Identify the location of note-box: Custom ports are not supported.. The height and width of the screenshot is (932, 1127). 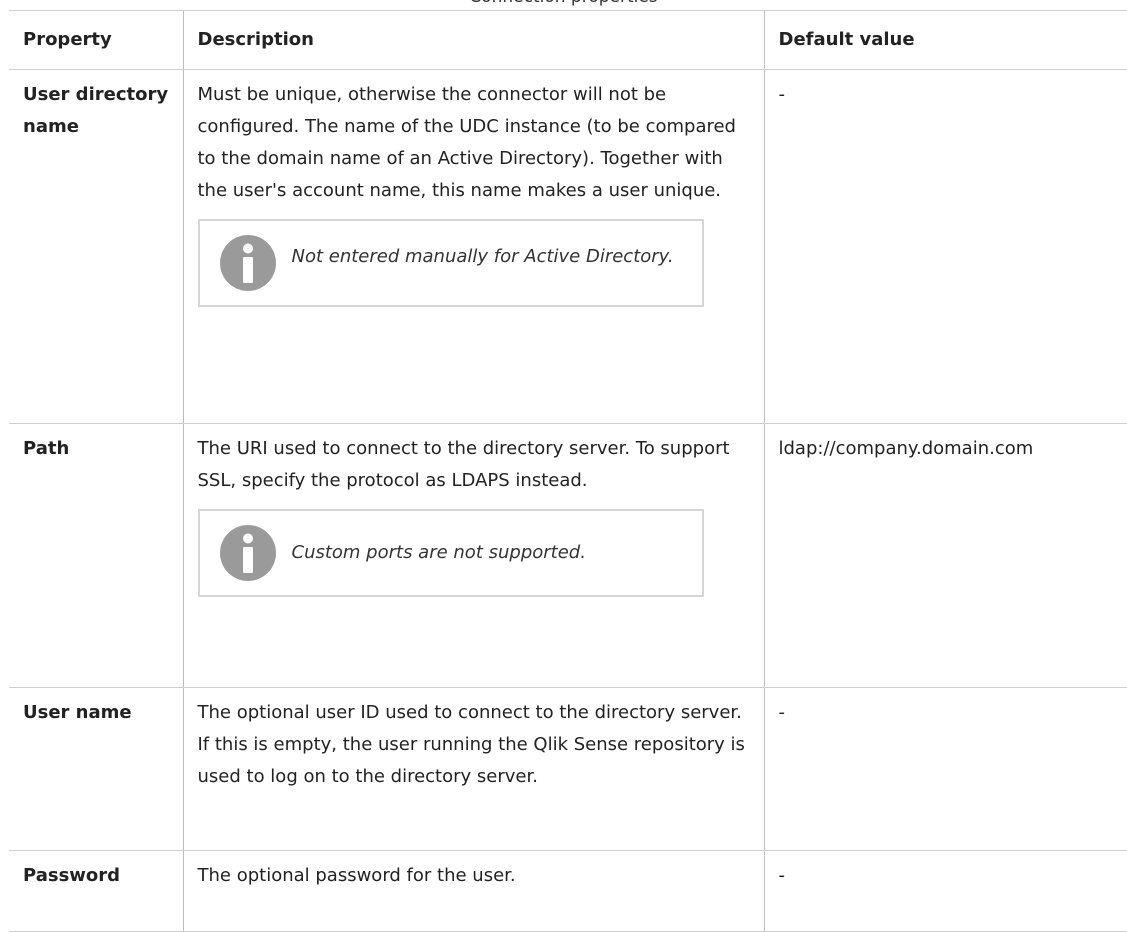
(450, 553).